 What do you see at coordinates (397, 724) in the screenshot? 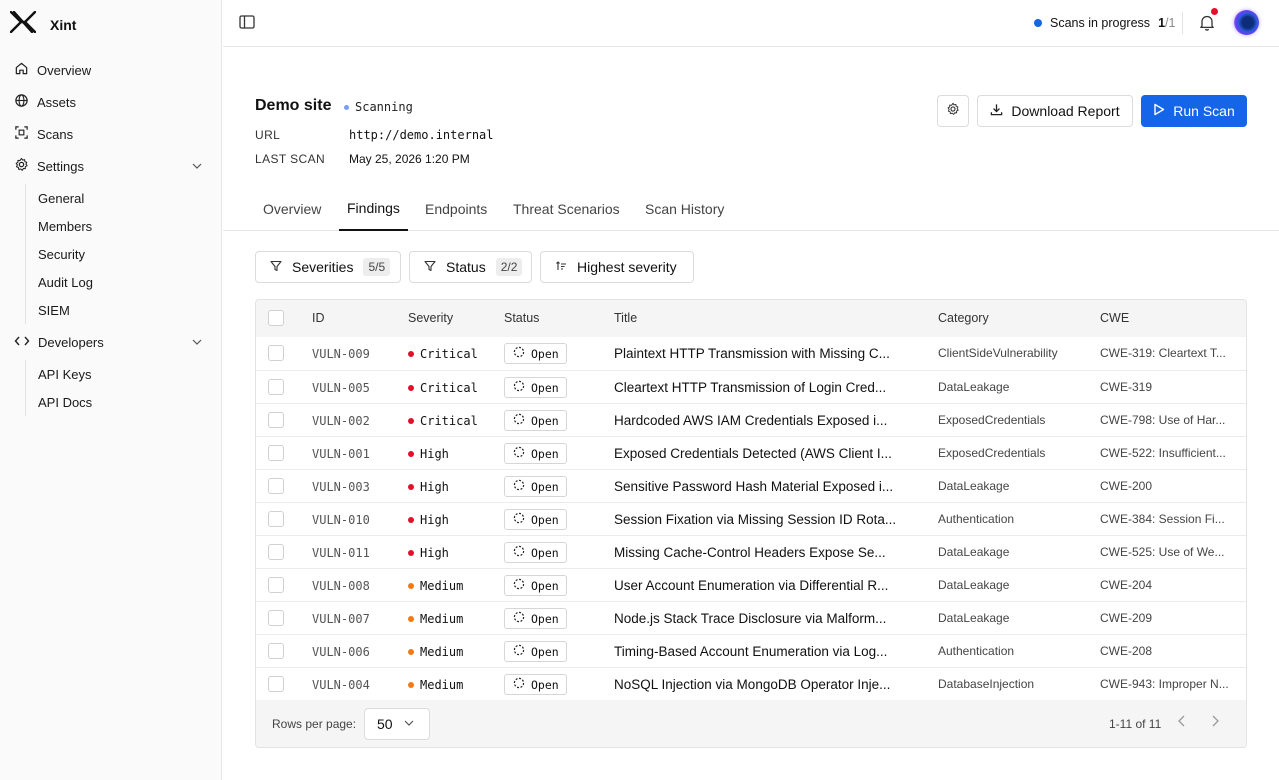
I see `rows-per-page-select: 50` at bounding box center [397, 724].